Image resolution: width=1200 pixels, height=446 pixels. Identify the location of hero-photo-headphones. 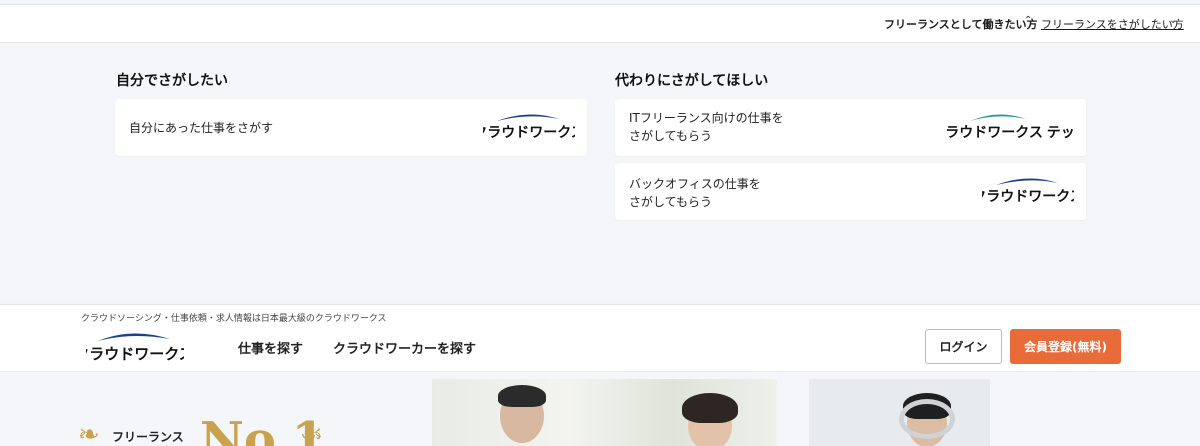
(899, 412).